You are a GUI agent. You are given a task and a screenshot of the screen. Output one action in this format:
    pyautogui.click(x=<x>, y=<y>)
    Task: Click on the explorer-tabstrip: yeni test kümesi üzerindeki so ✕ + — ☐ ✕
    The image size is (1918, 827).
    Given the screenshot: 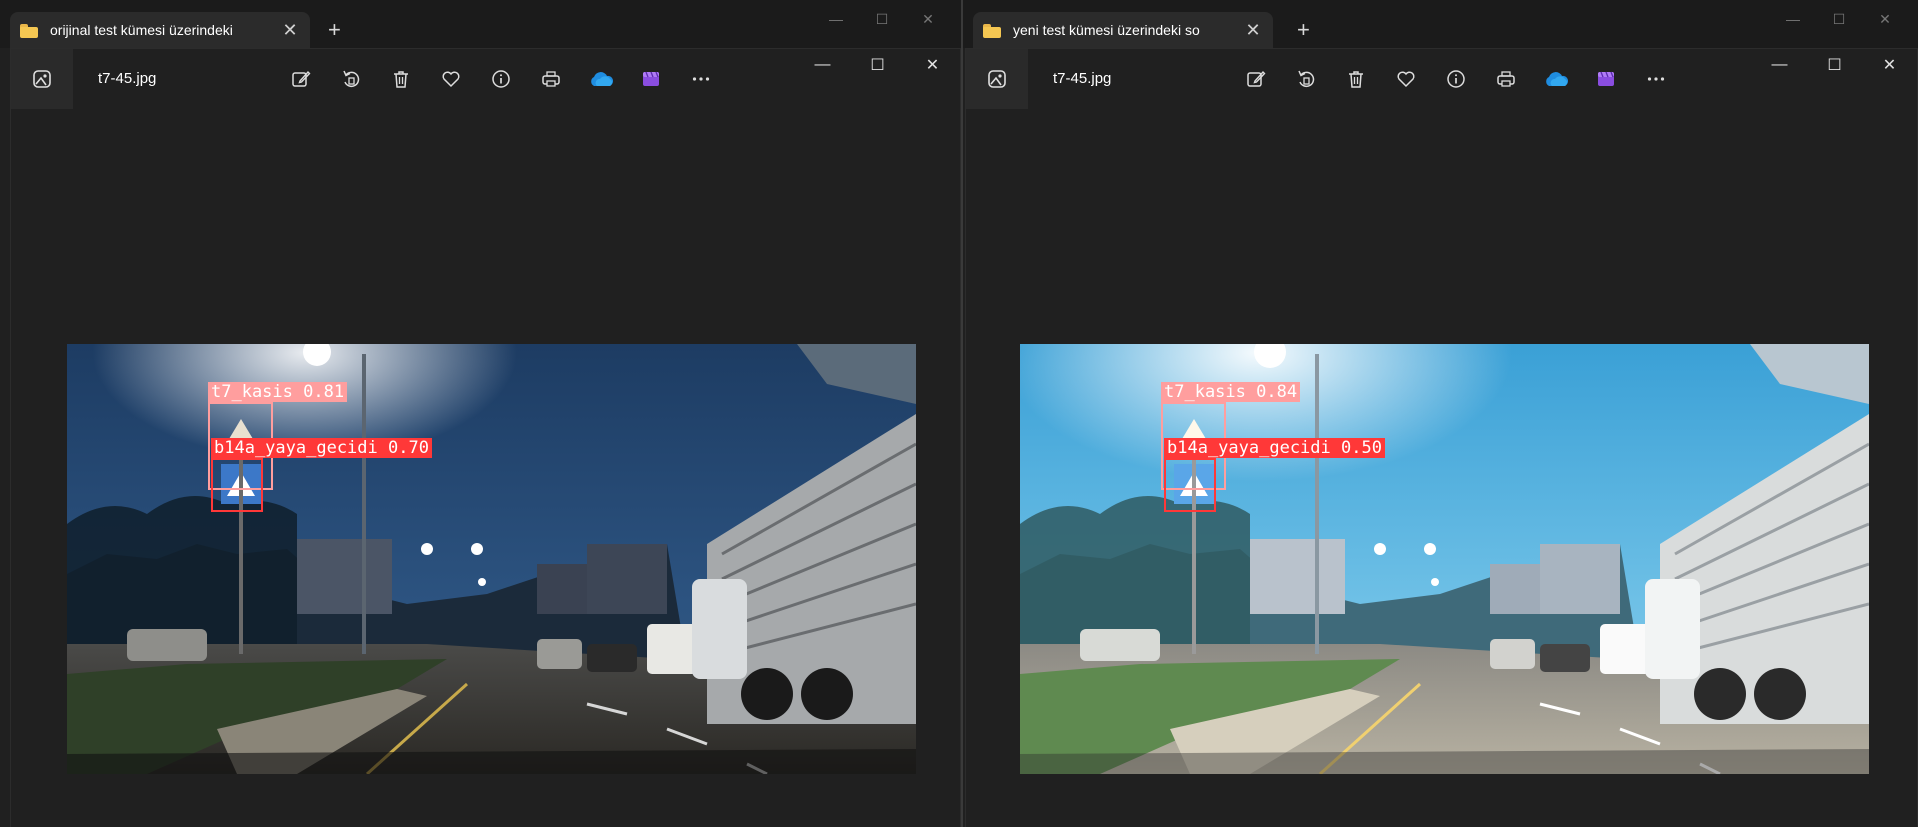 What is the action you would take?
    pyautogui.click(x=1440, y=24)
    